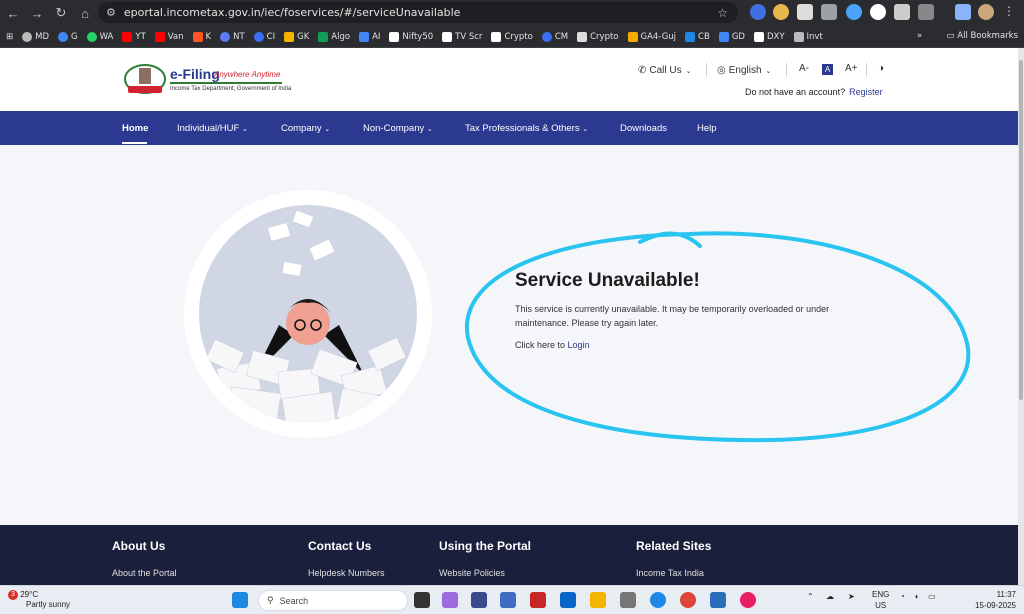  Describe the element at coordinates (169, 36) in the screenshot. I see `bookmark-item: Van` at that location.